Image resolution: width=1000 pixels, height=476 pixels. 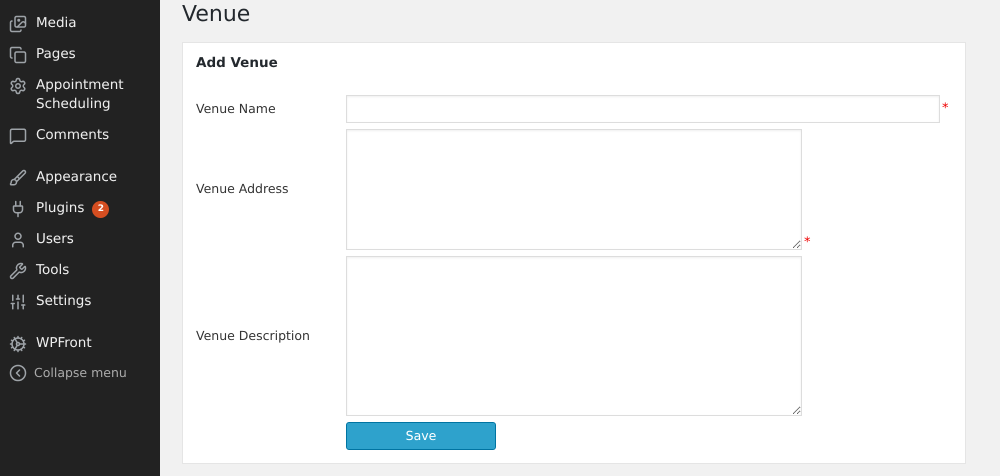 What do you see at coordinates (80, 373) in the screenshot?
I see `collapse-menu-link: Collapse menu` at bounding box center [80, 373].